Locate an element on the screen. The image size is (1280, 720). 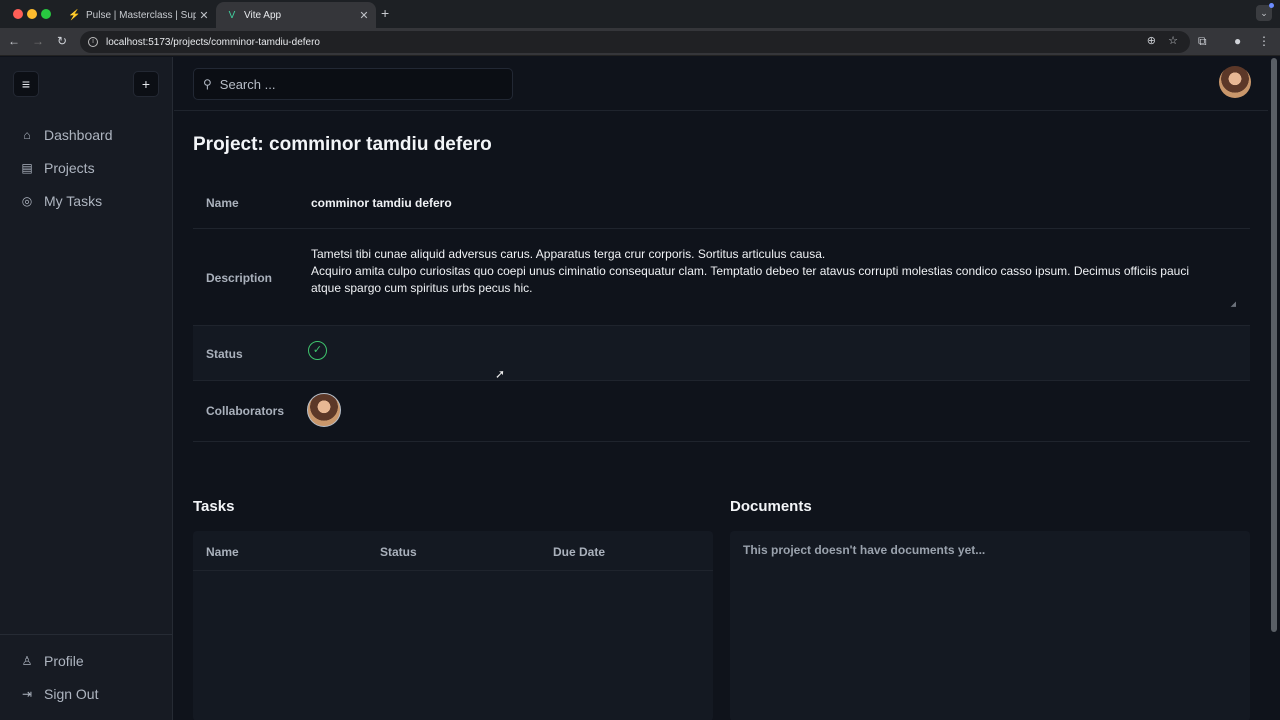
sidebar-item-dashboard: ⌂ Dashboard is located at coordinates (66, 135).